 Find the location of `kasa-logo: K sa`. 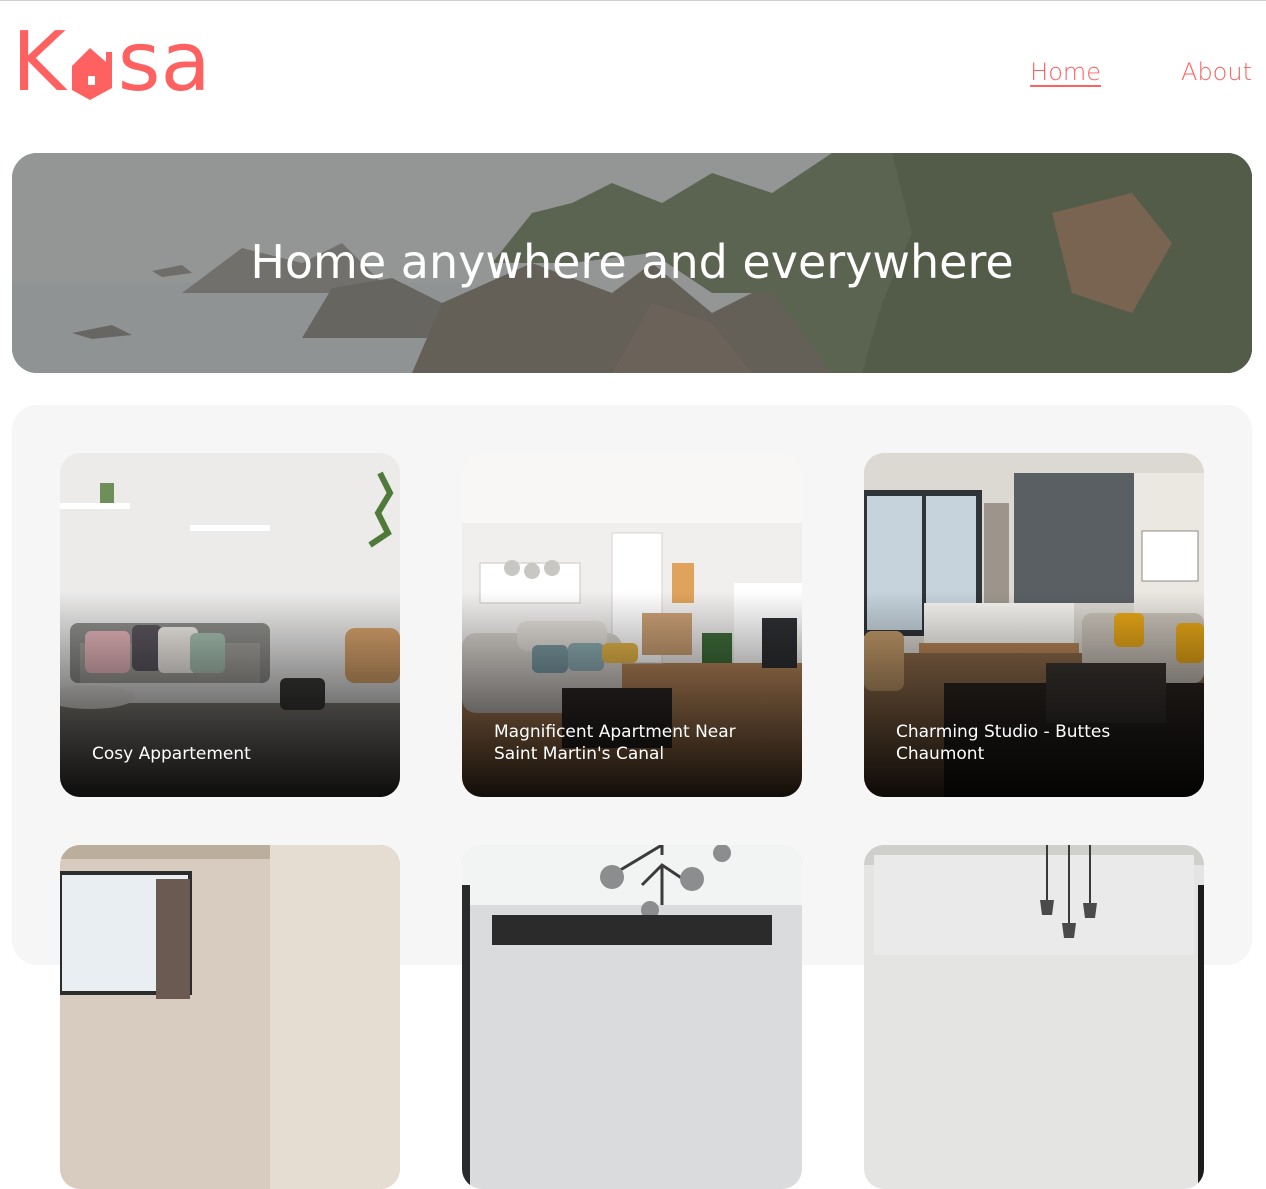

kasa-logo: K sa is located at coordinates (111, 62).